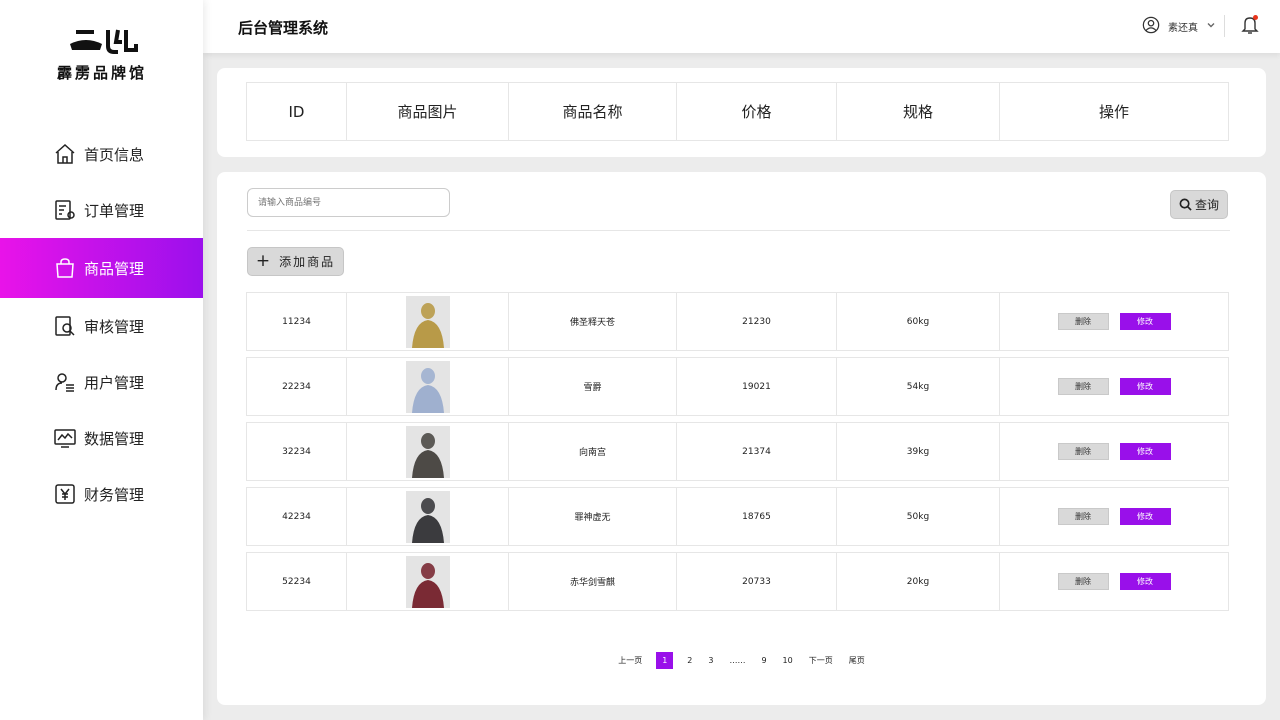 This screenshot has width=1280, height=720. Describe the element at coordinates (296, 321) in the screenshot. I see `product-id: 11234` at that location.